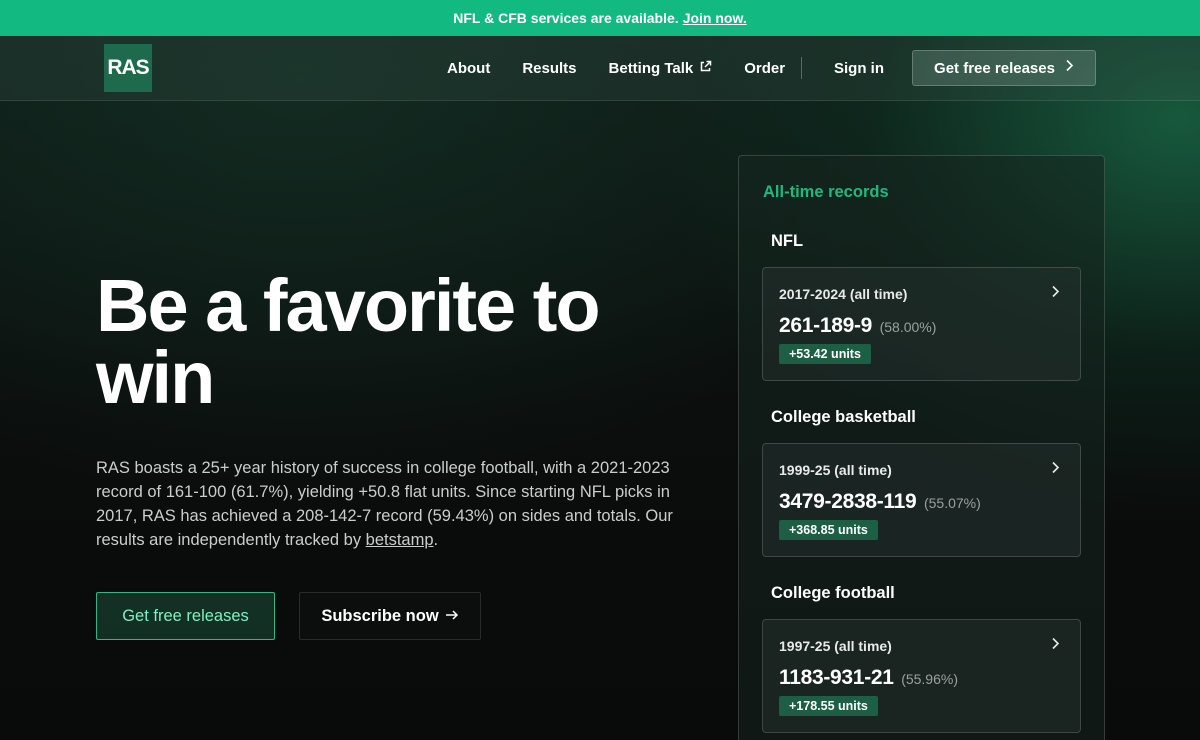  I want to click on nav-link-about: About, so click(468, 68).